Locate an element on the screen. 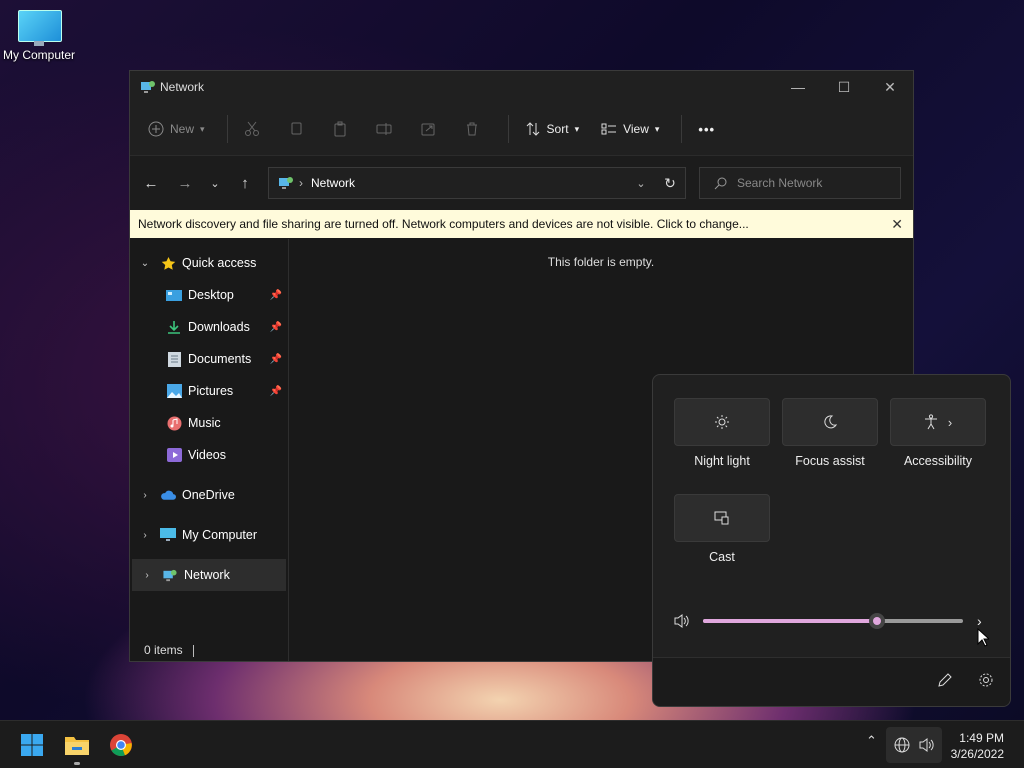 This screenshot has width=1024, height=768. taskbar-file-explorer is located at coordinates (77, 748).